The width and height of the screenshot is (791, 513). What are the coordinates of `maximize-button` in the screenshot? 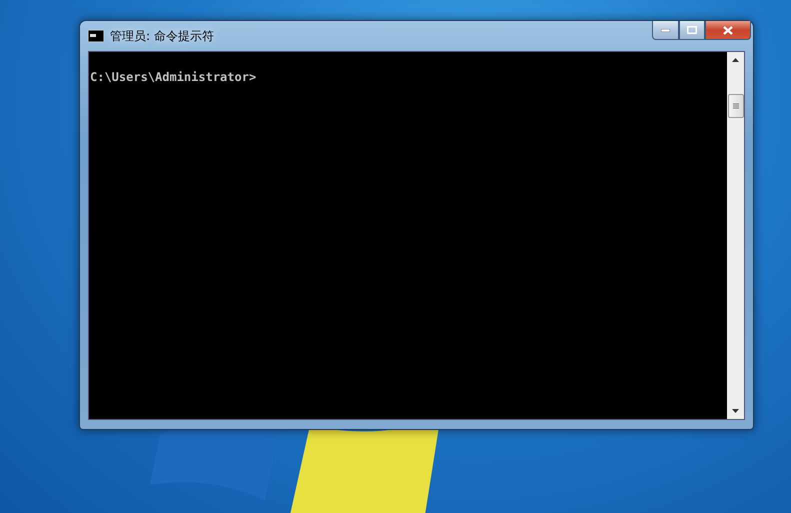 It's located at (692, 30).